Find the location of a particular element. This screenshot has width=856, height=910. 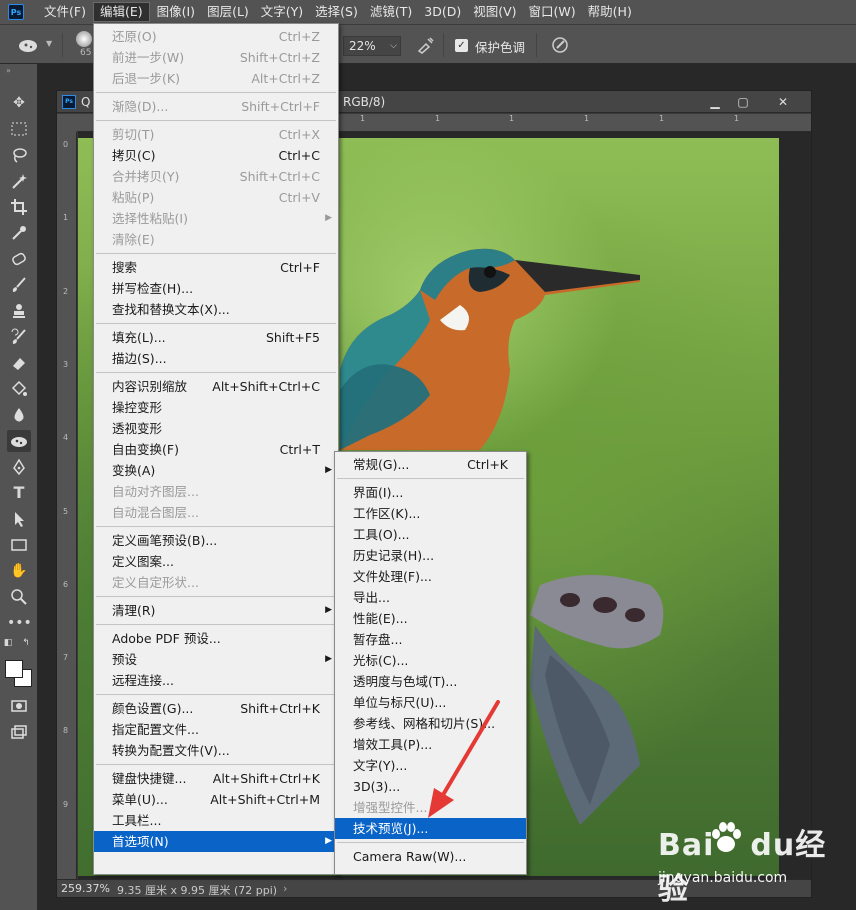

menu-item-label: 拷贝(C) is located at coordinates (134, 155).